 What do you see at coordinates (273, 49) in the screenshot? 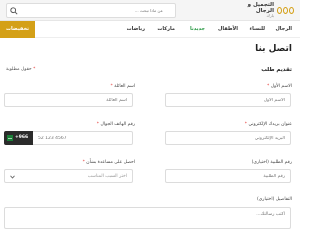
I see `page-title: اتصل بنا` at bounding box center [273, 49].